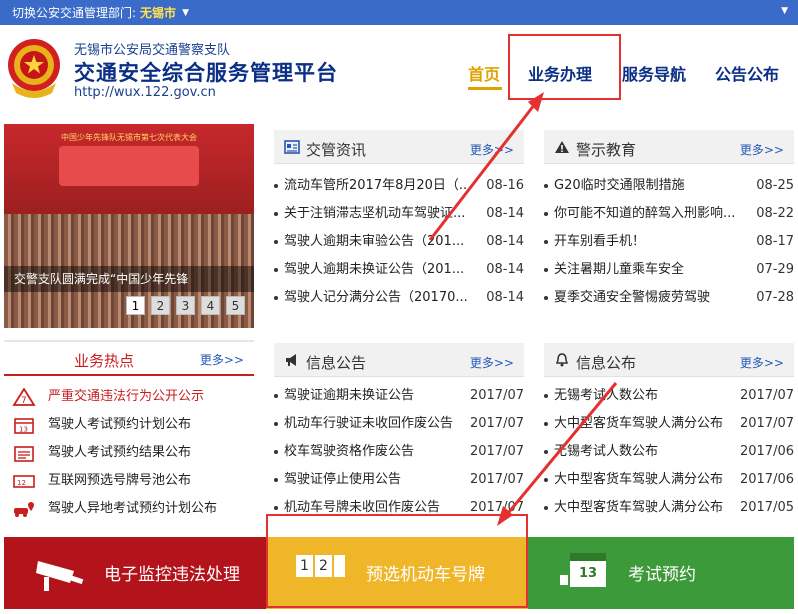  What do you see at coordinates (160, 305) in the screenshot?
I see `banner-page-2: 2` at bounding box center [160, 305].